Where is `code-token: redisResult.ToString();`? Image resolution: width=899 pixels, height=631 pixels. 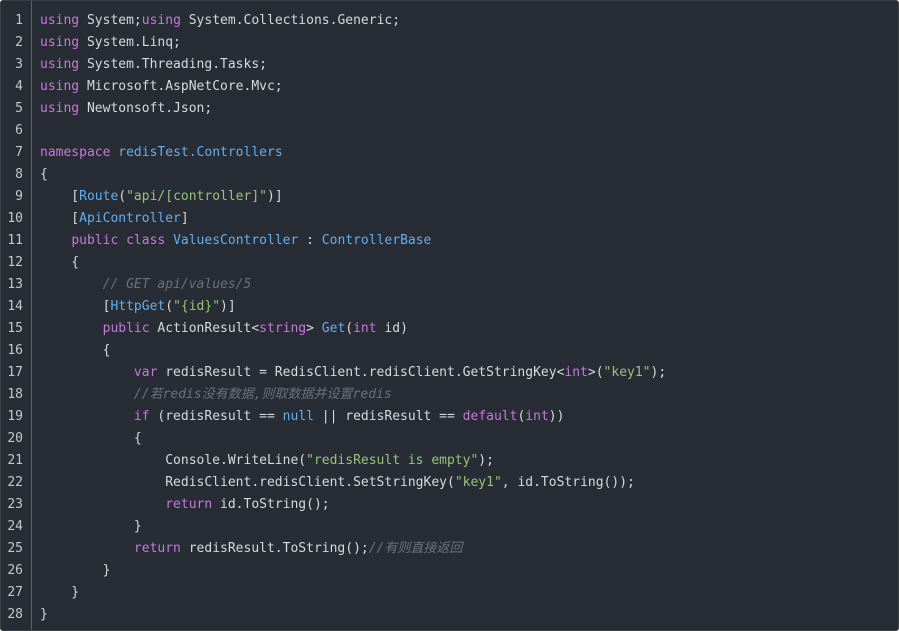
code-token: redisResult.ToString(); is located at coordinates (274, 548).